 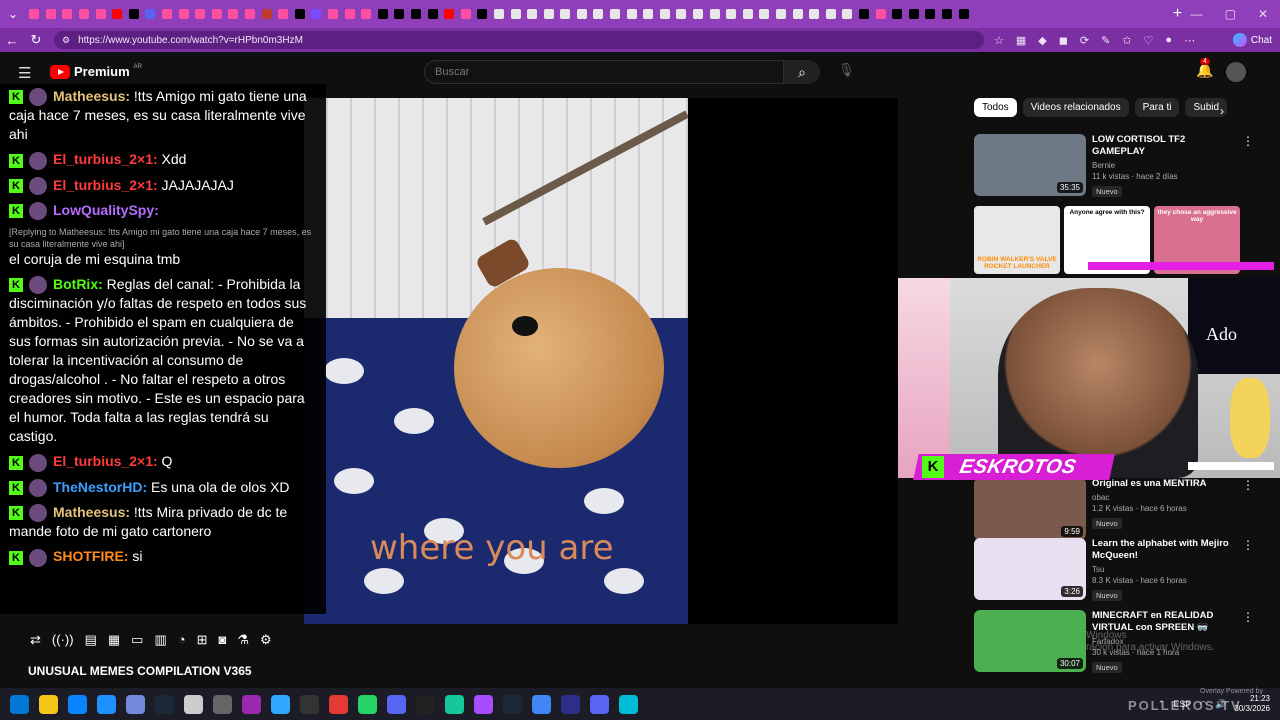 I want to click on back-button: ←, so click(x=12, y=40).